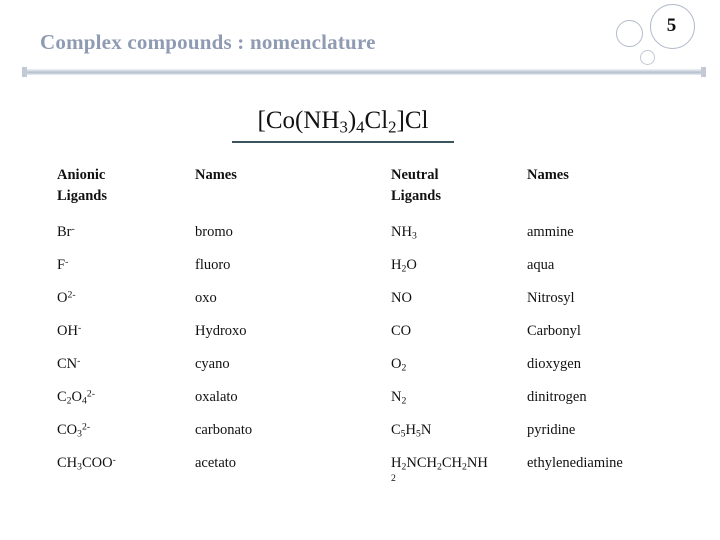  I want to click on cell-neutral-ligand: H2O, so click(459, 272).